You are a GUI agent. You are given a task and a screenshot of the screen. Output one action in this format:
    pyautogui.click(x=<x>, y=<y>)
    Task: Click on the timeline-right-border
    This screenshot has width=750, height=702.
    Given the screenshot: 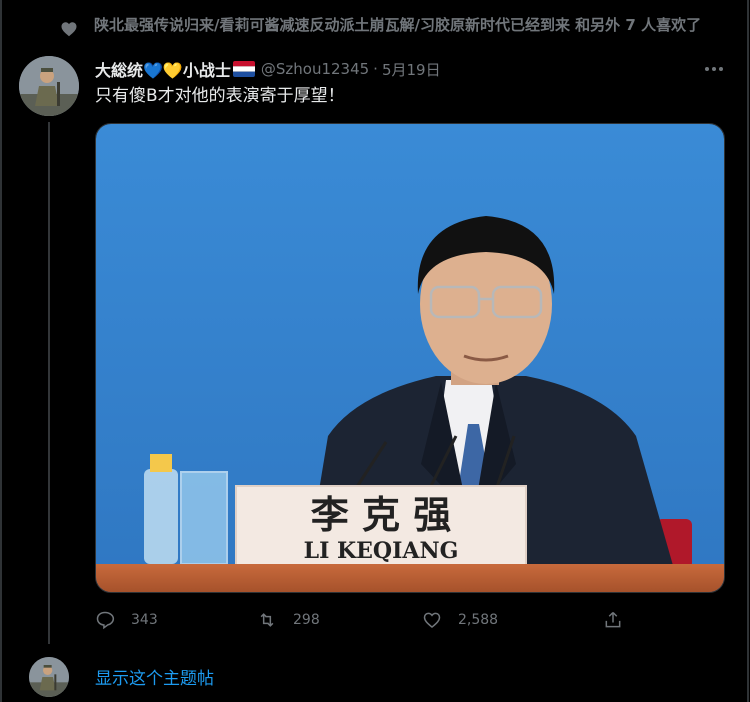 What is the action you would take?
    pyautogui.click(x=748, y=351)
    